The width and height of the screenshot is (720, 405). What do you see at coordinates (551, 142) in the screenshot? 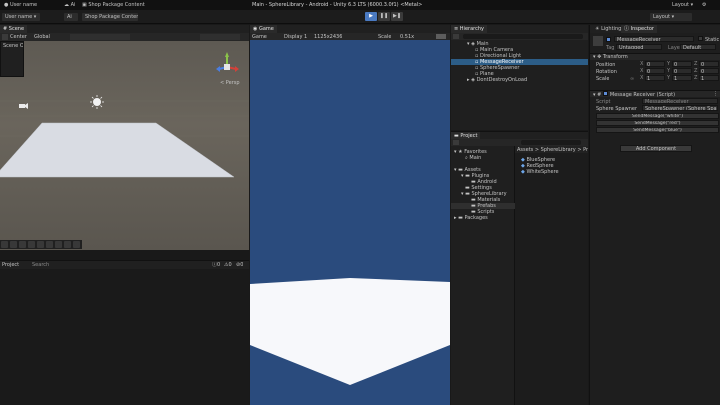
I see `project-search-input` at bounding box center [551, 142].